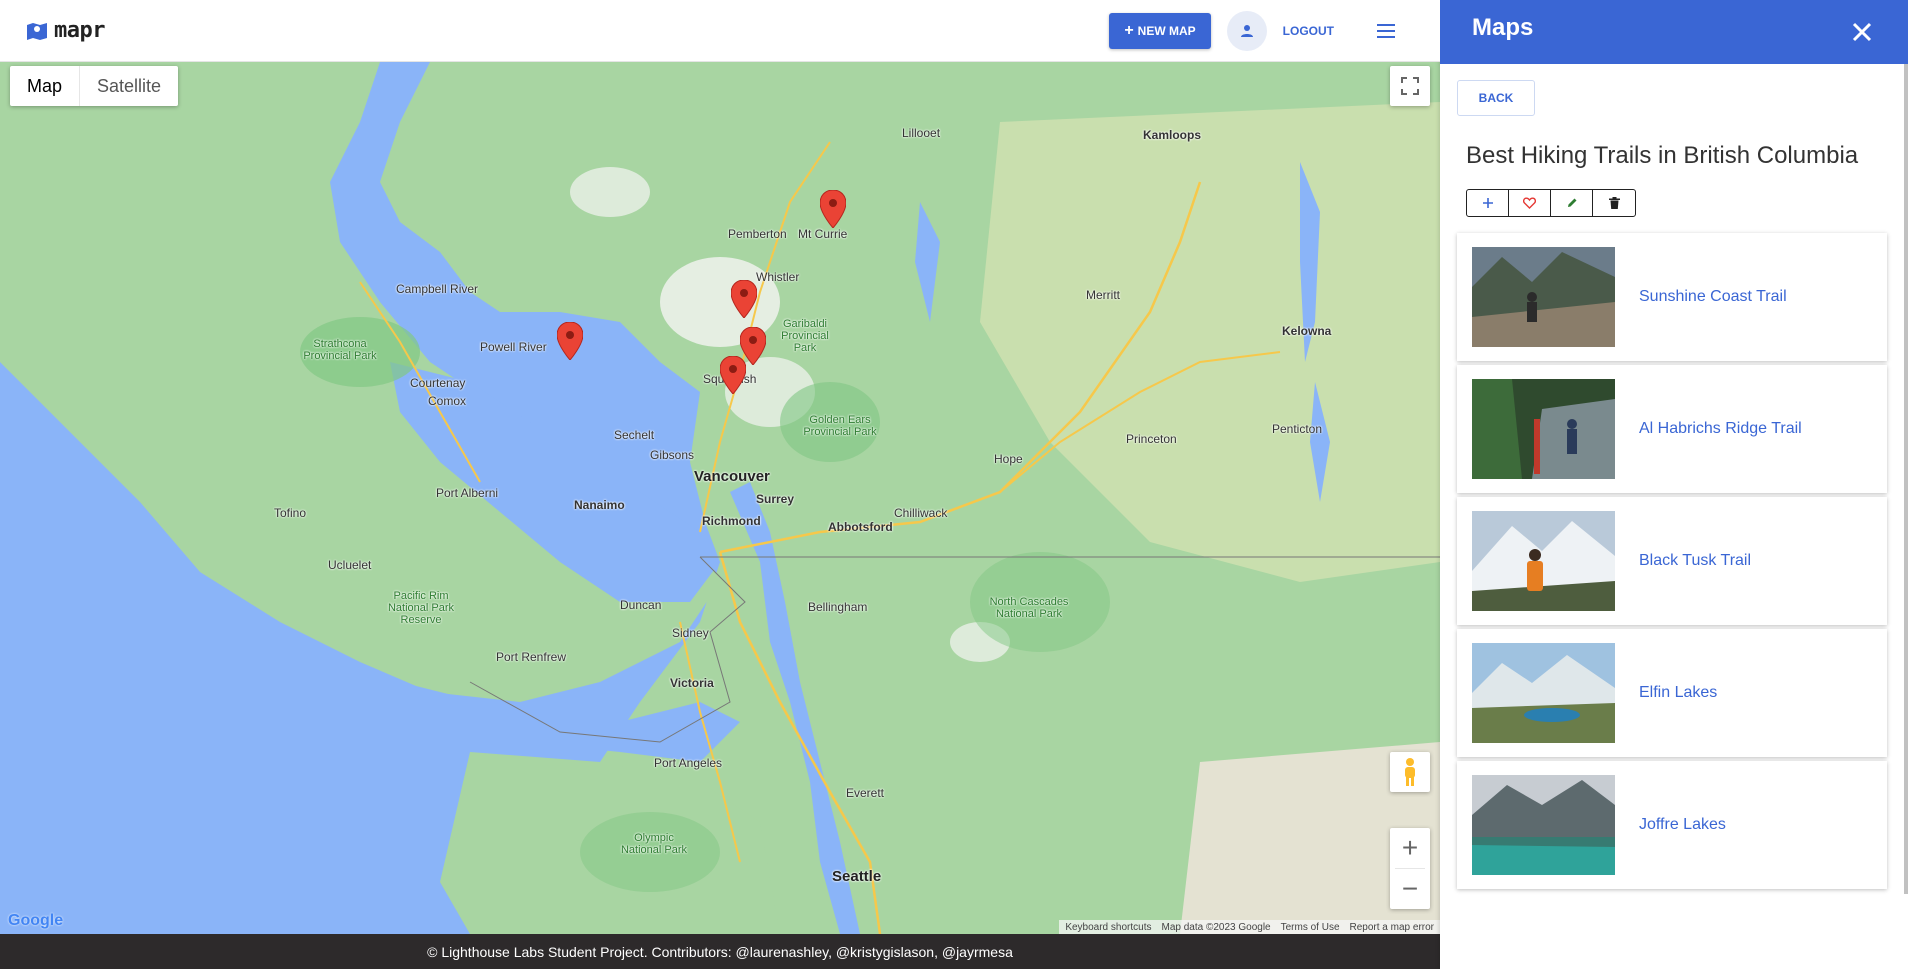 This screenshot has height=969, width=1908. I want to click on place-label: Kamloops, so click(1172, 135).